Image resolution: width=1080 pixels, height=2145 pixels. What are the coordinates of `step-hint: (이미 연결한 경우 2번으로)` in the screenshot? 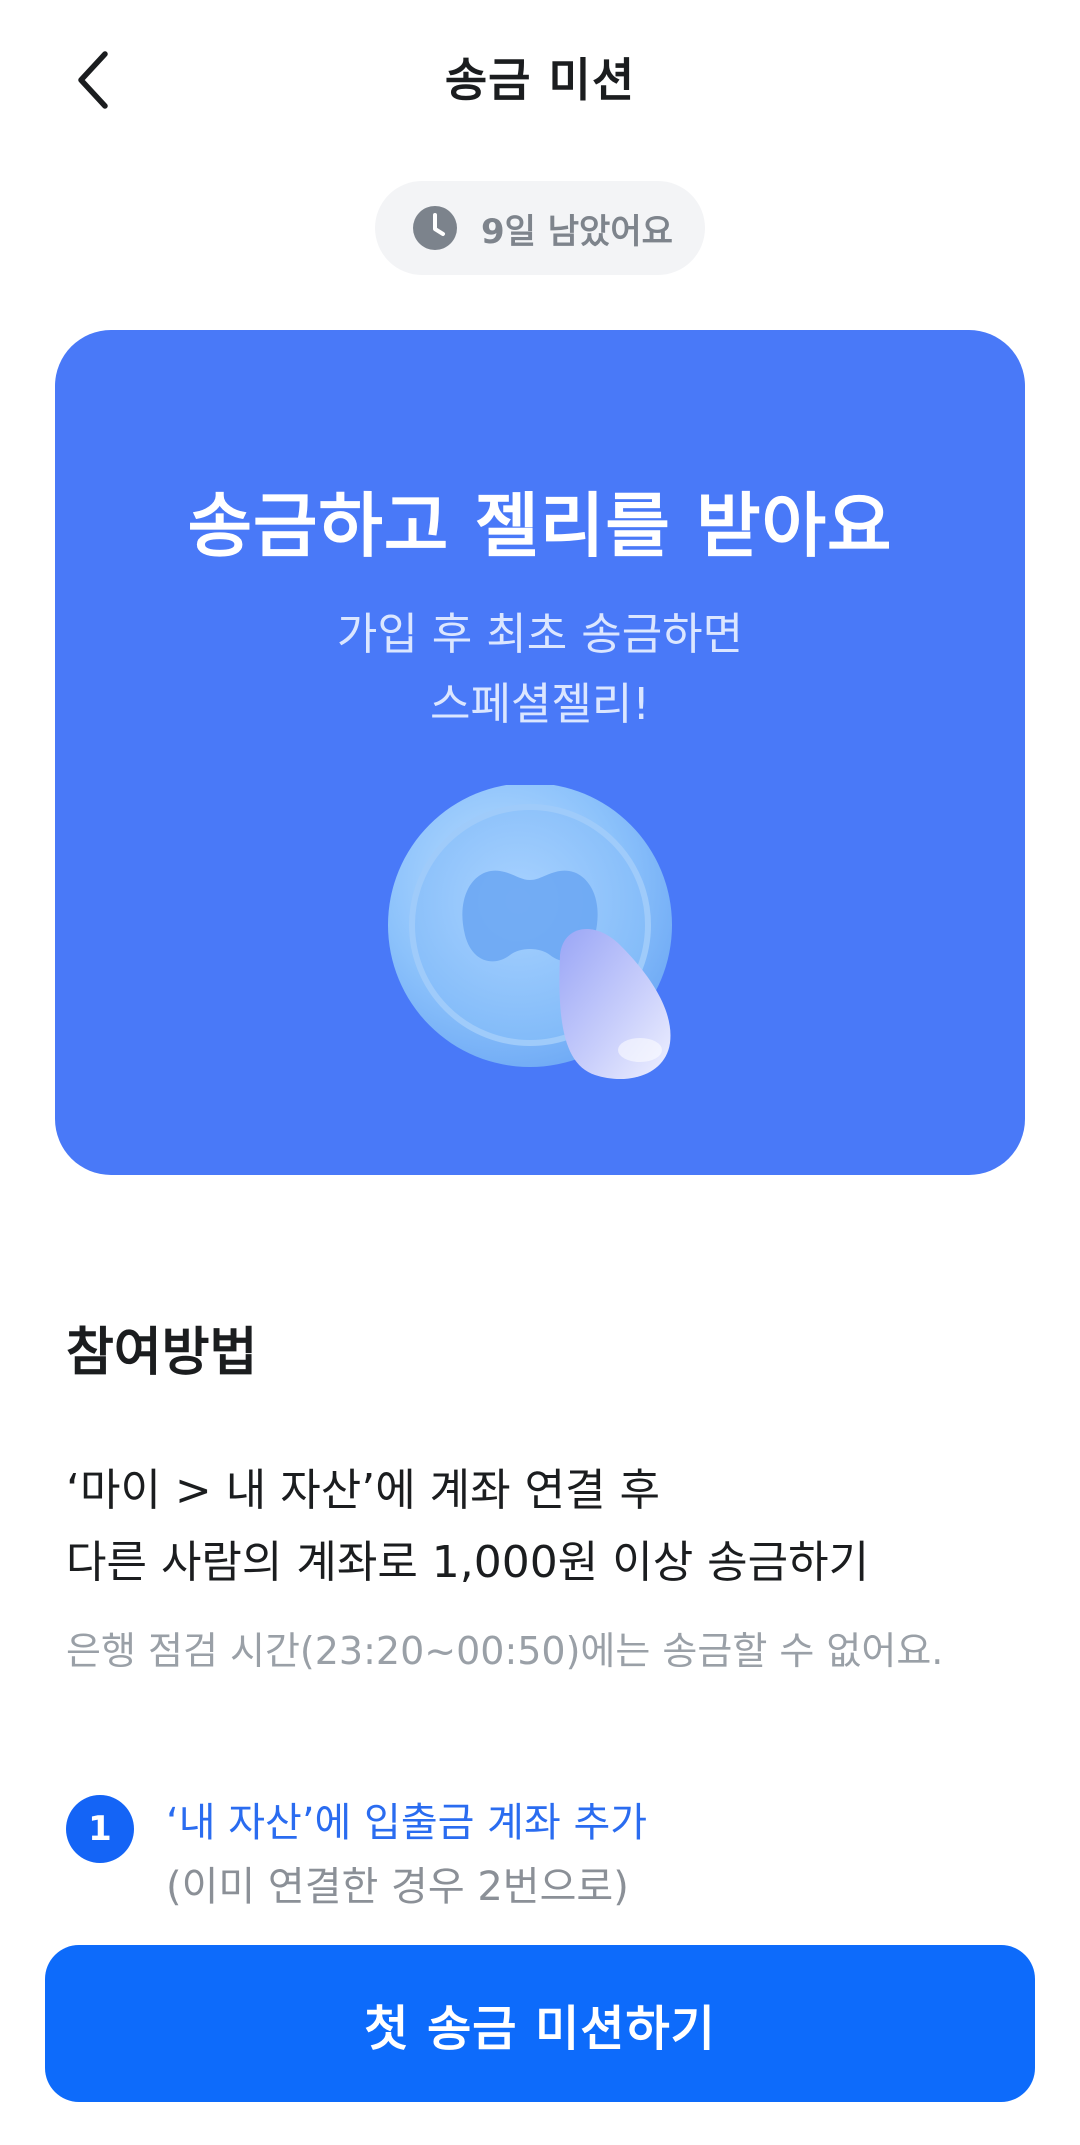 It's located at (397, 1887).